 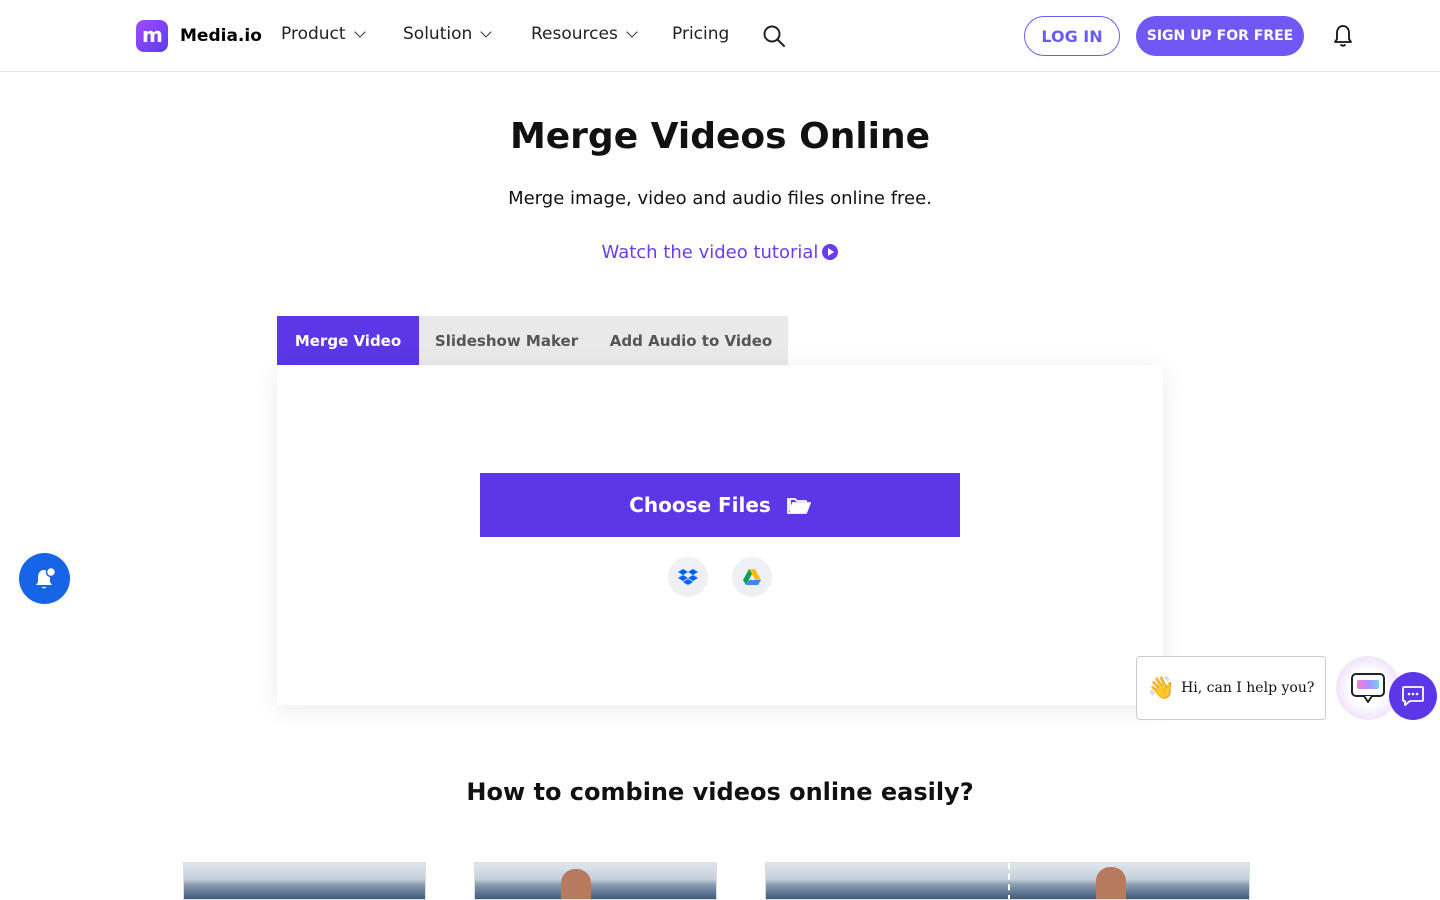 I want to click on chat-bubble-icon, so click(x=1368, y=688).